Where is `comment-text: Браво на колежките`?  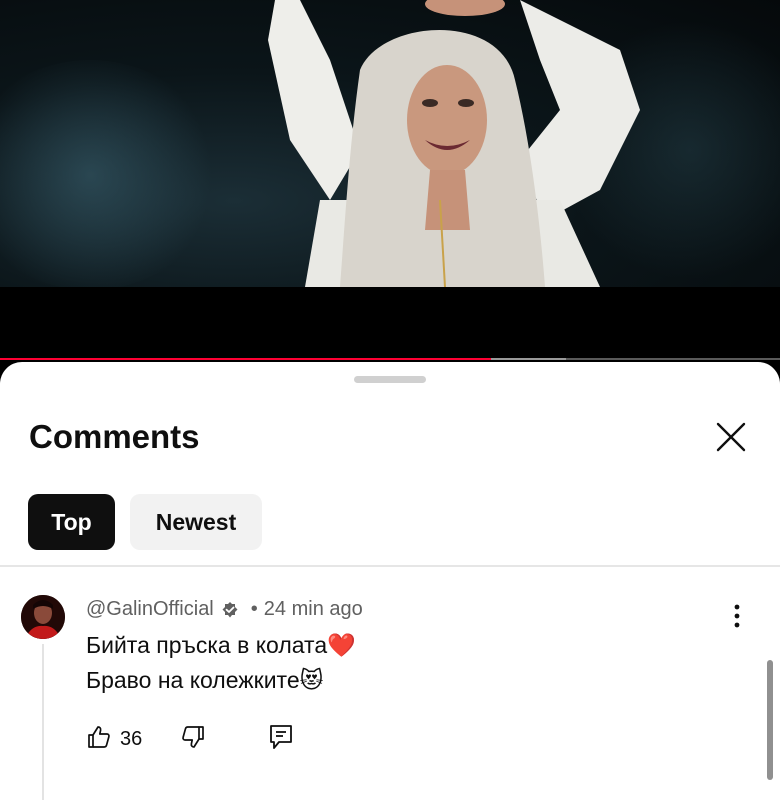
comment-text: Браво на колежките is located at coordinates (193, 680).